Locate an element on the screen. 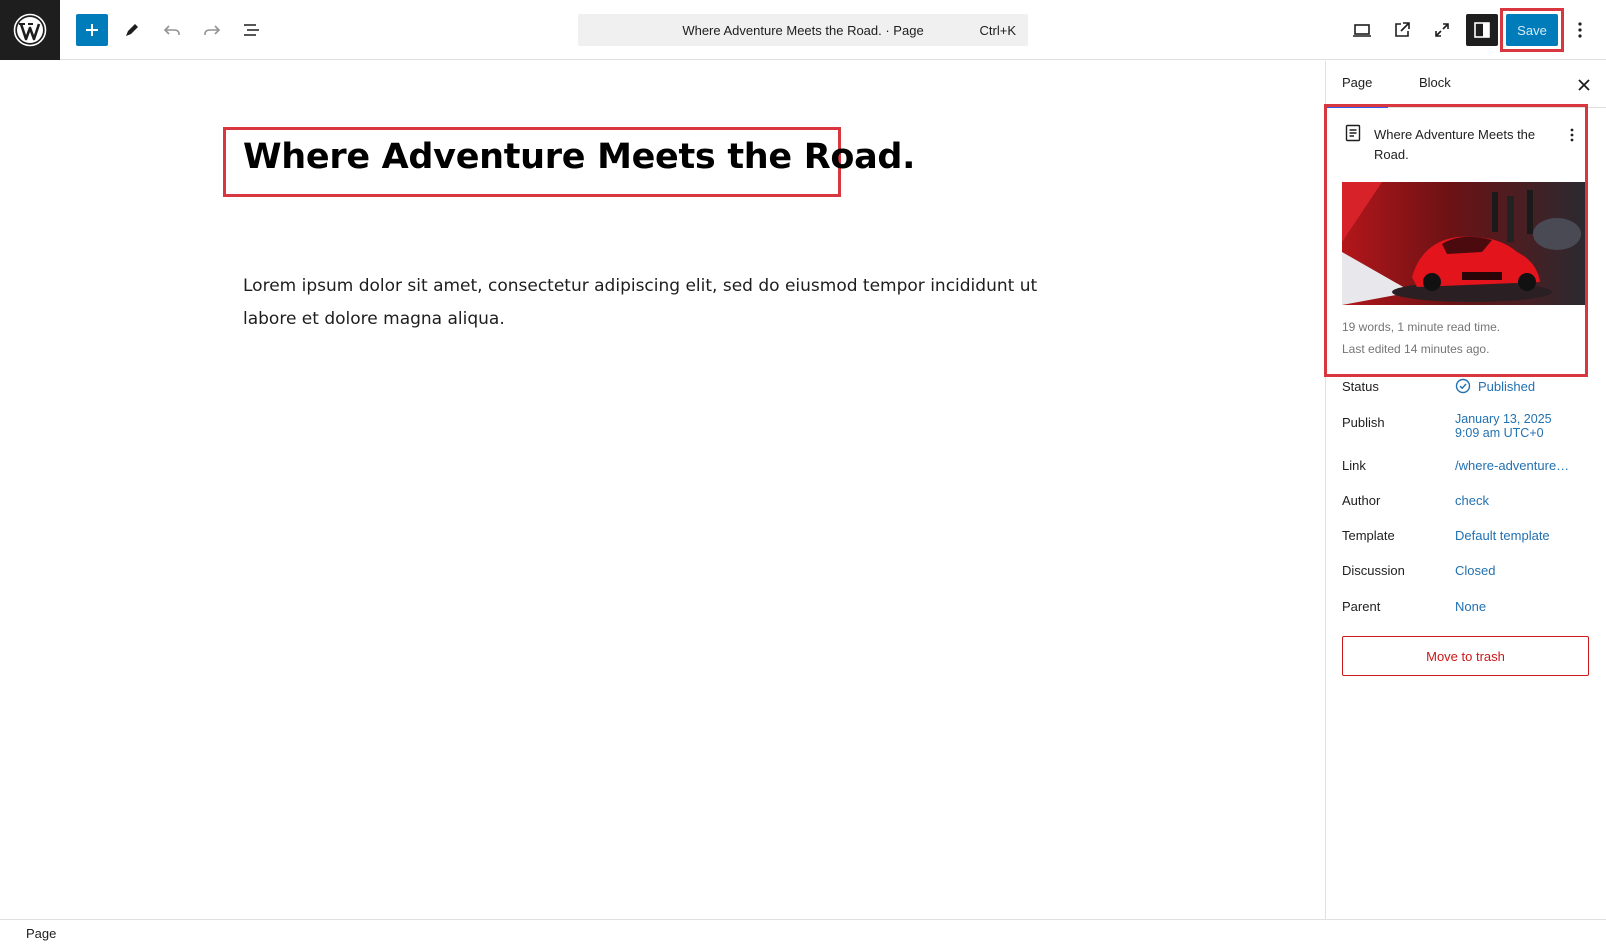 This screenshot has width=1606, height=946. undo-icon is located at coordinates (171, 30).